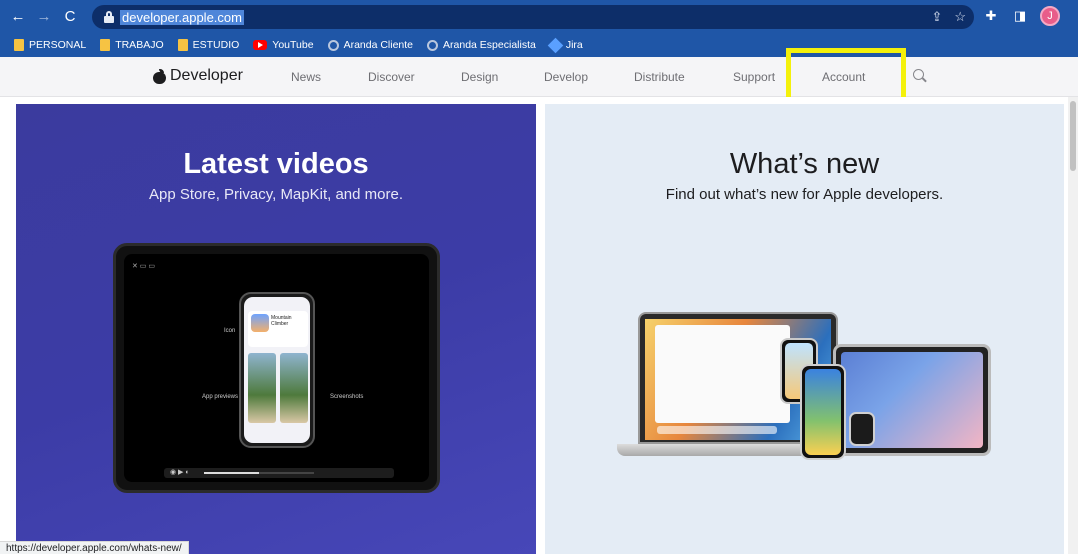  What do you see at coordinates (159, 76) in the screenshot?
I see `apple-logo-icon` at bounding box center [159, 76].